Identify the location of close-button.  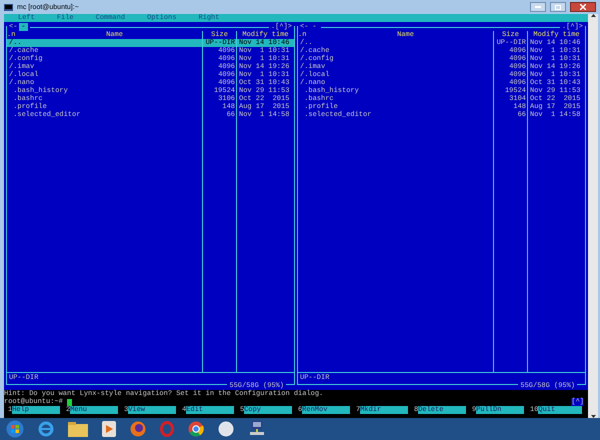
(583, 7).